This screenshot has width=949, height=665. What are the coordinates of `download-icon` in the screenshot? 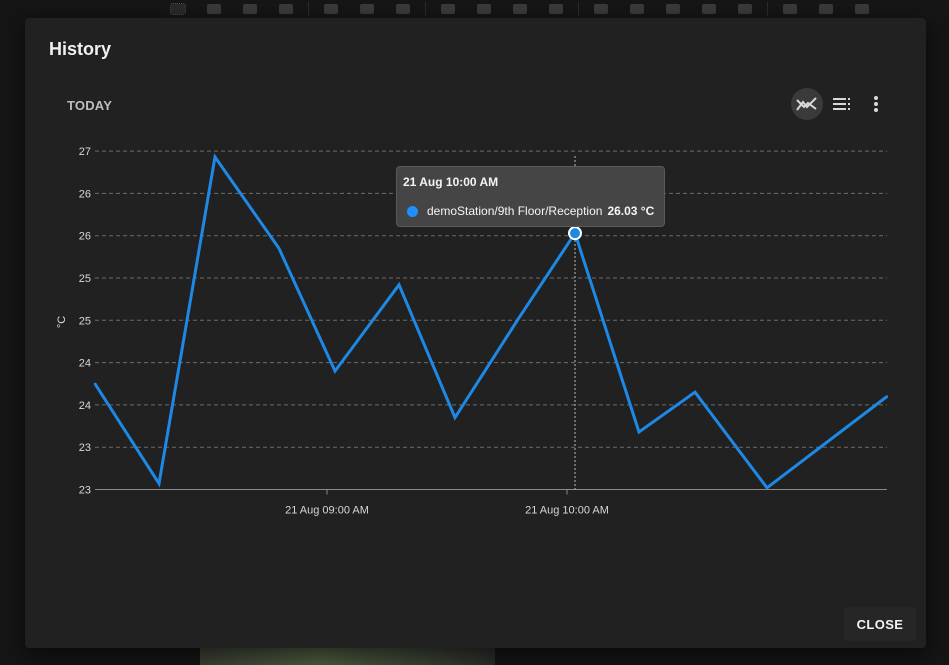 It's located at (862, 9).